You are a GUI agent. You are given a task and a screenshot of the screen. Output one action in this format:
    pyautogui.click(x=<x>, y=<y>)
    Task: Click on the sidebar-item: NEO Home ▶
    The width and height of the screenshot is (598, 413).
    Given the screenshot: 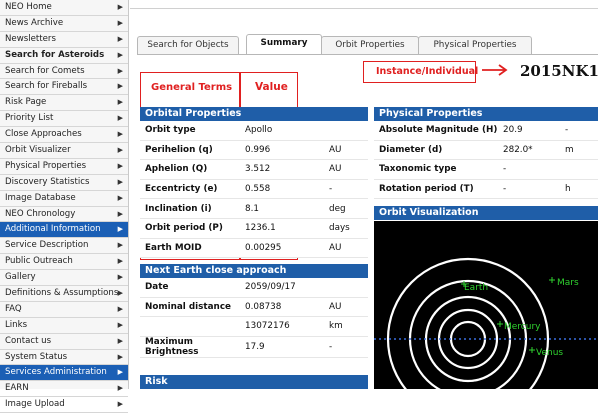 What is the action you would take?
    pyautogui.click(x=64, y=8)
    